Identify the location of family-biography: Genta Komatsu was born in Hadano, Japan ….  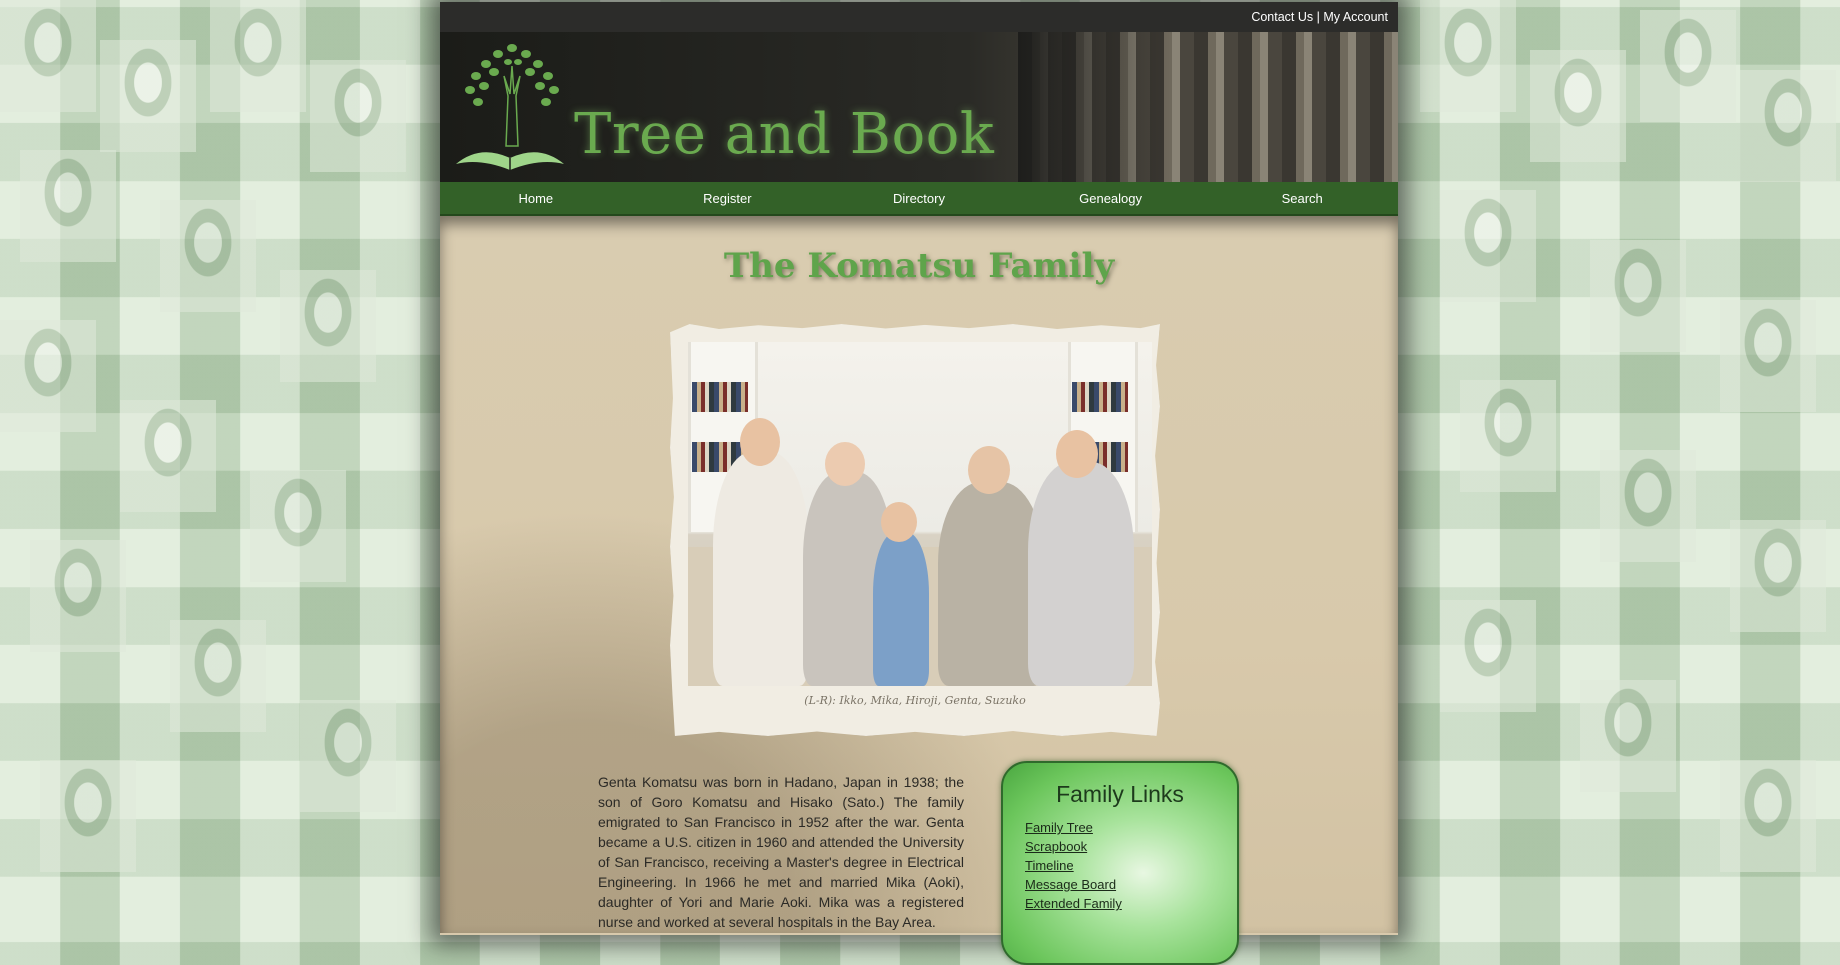
(781, 852).